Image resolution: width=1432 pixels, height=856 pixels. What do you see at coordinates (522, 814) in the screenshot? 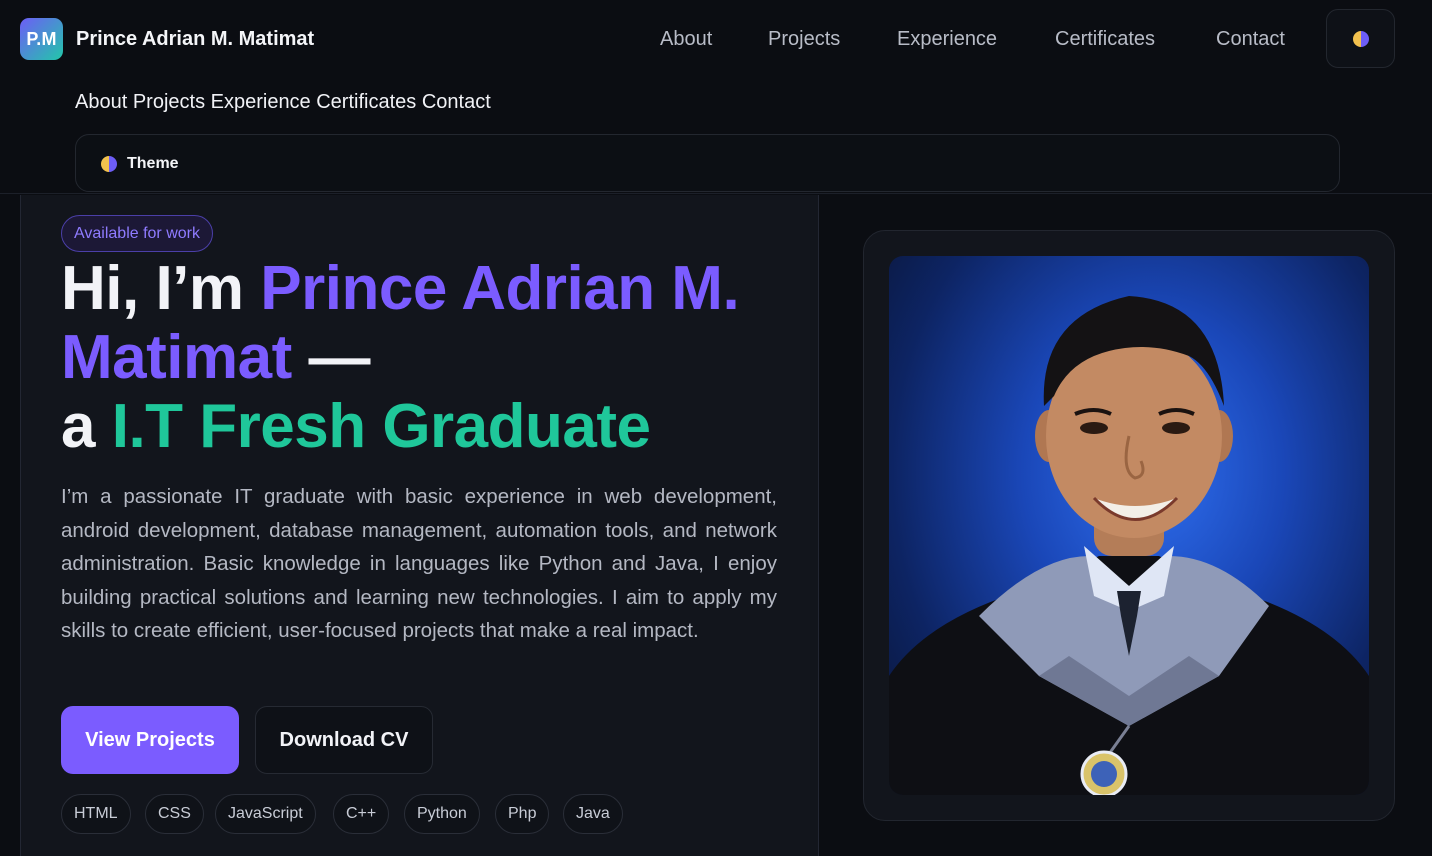
I see `skill-chip-php: Php` at bounding box center [522, 814].